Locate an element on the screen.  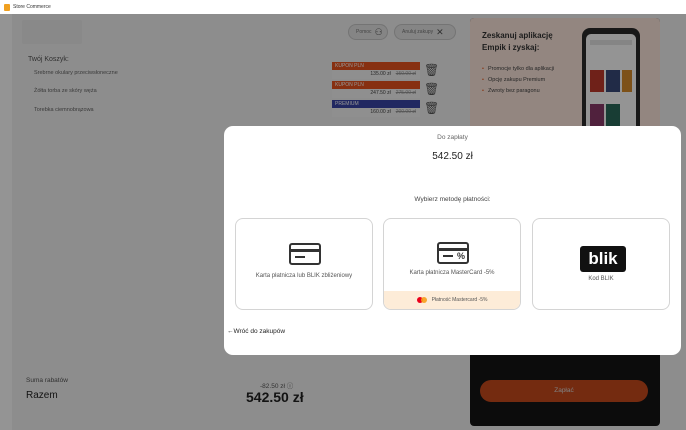
credit-card-icon is located at coordinates (305, 254).